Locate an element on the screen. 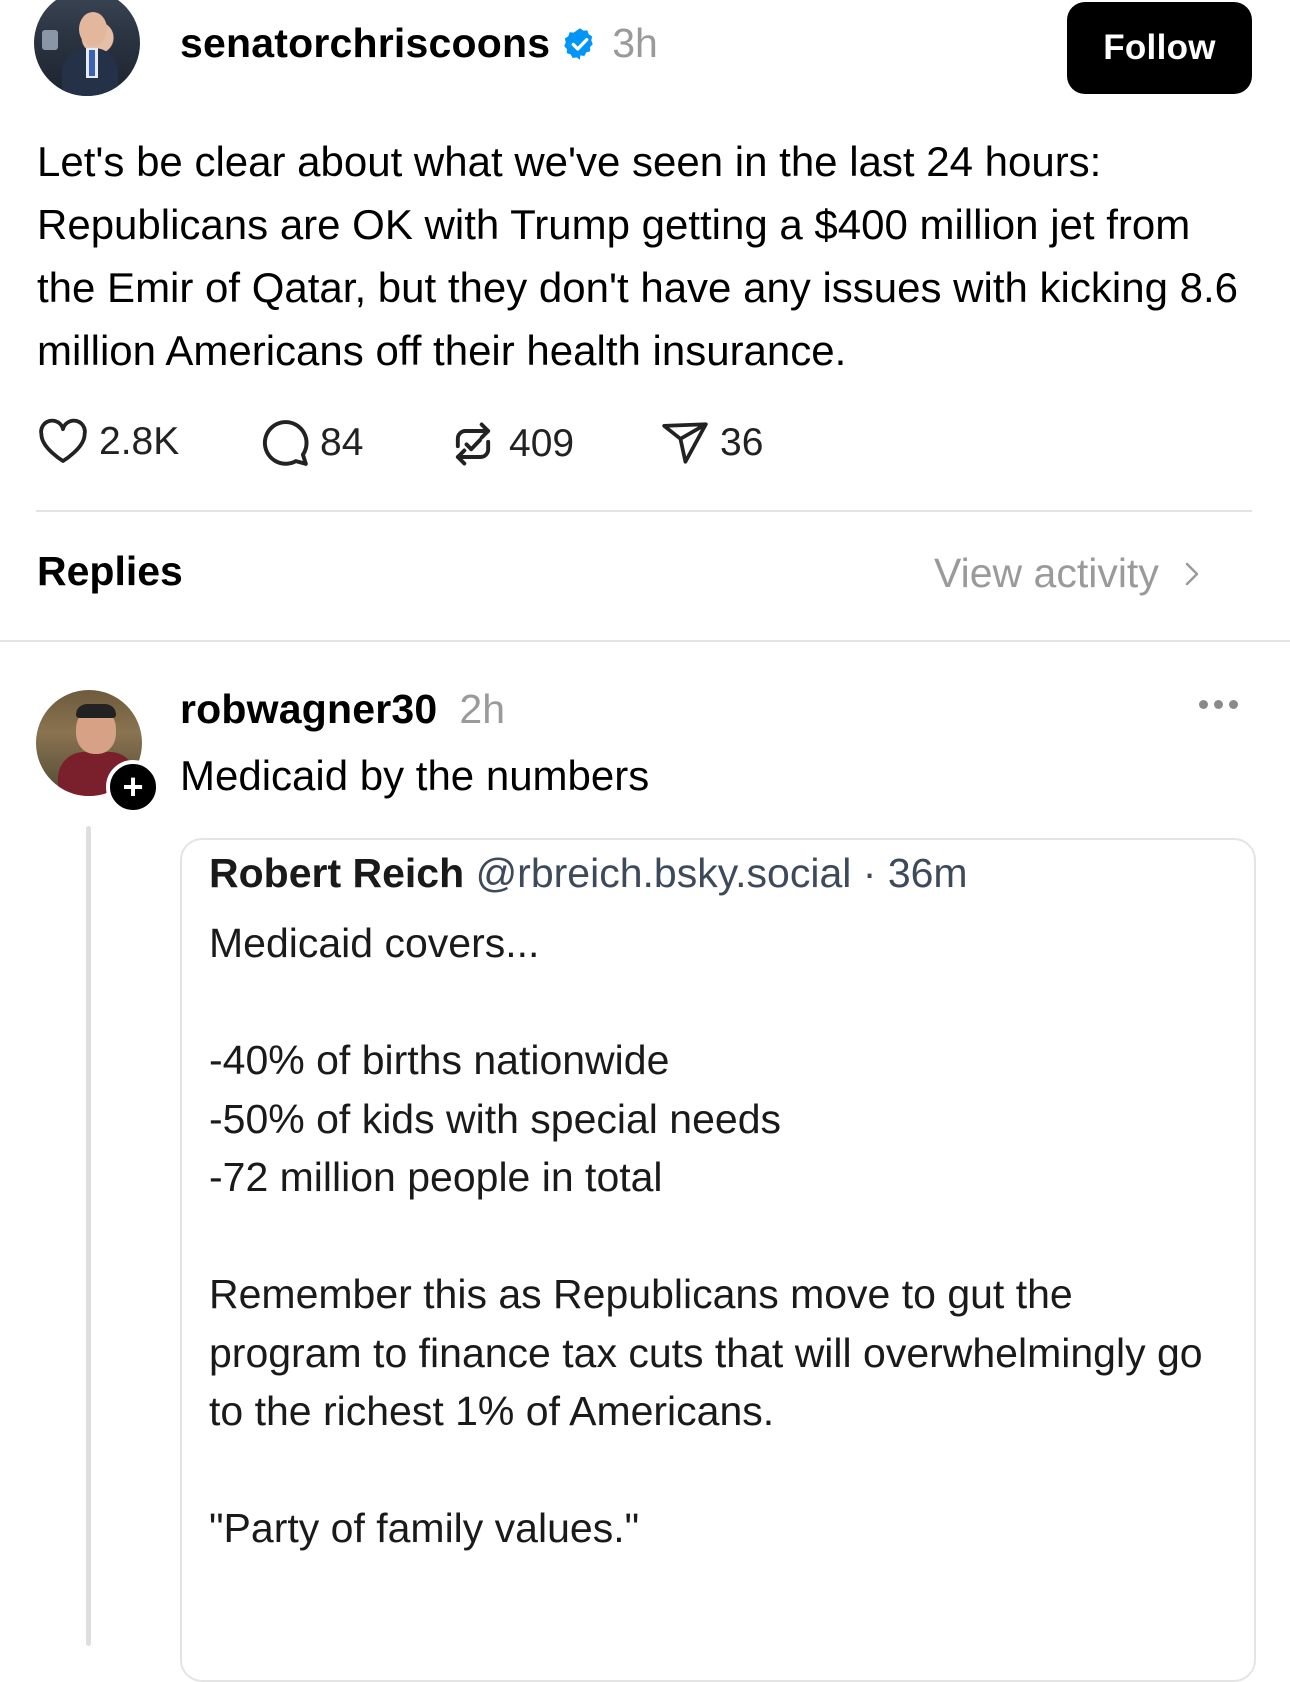 The width and height of the screenshot is (1290, 1682). follow-plus-icon: + is located at coordinates (133, 787).